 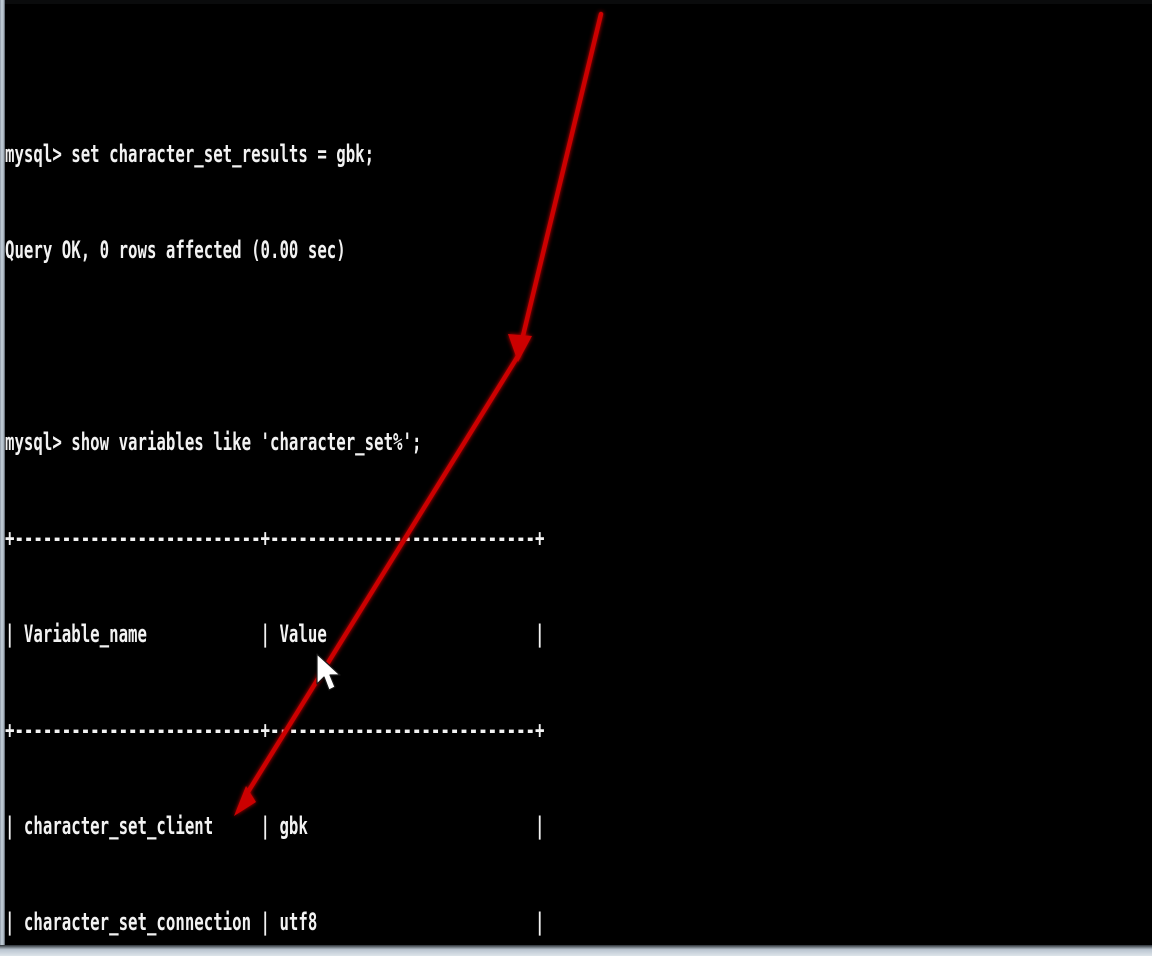 What do you see at coordinates (2, 478) in the screenshot?
I see `window-left-edge` at bounding box center [2, 478].